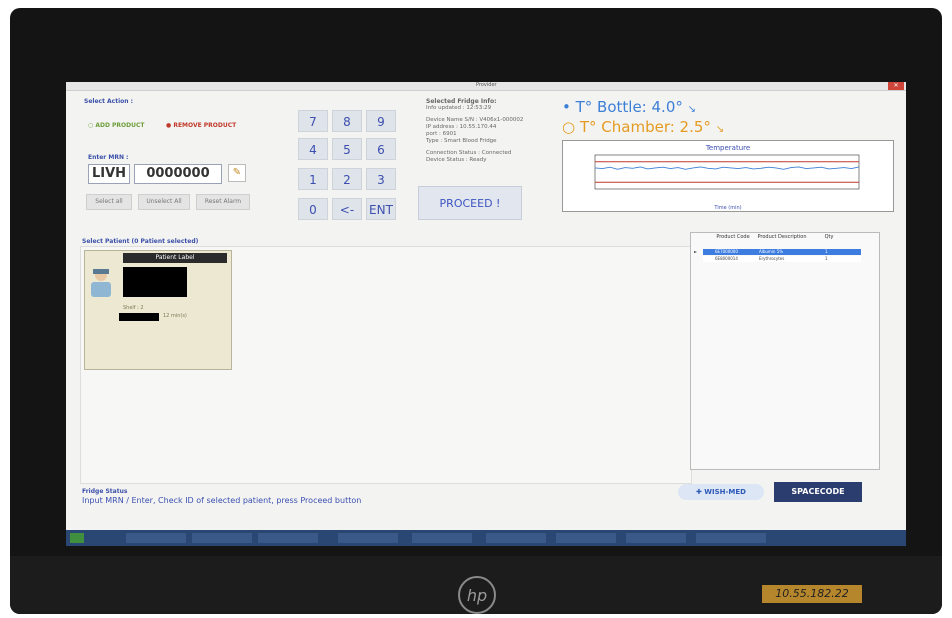 Image resolution: width=952 pixels, height=618 pixels. What do you see at coordinates (139, 317) in the screenshot?
I see `redacted-patient-id` at bounding box center [139, 317].